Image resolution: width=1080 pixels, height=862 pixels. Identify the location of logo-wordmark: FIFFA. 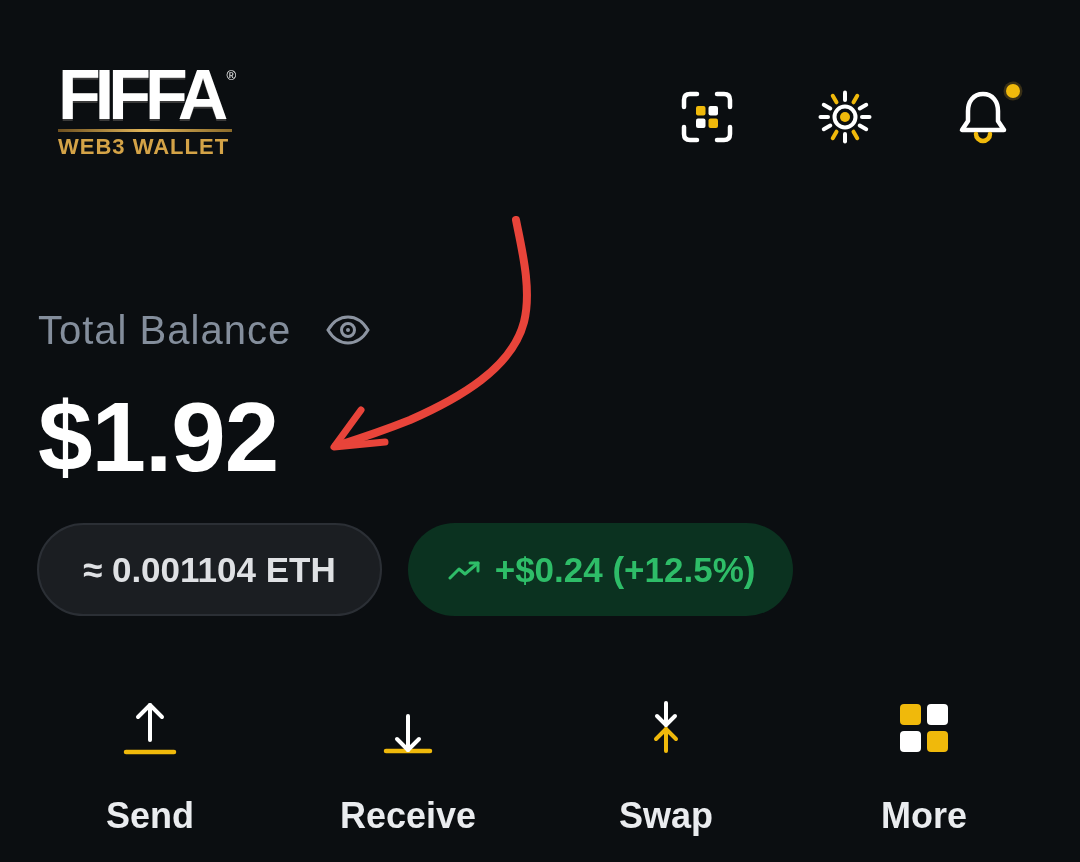
(141, 95).